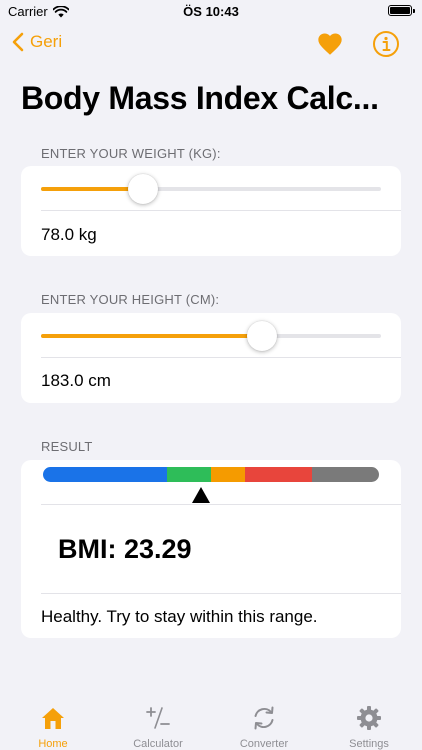  I want to click on tab-calculator: Calculator, so click(158, 727).